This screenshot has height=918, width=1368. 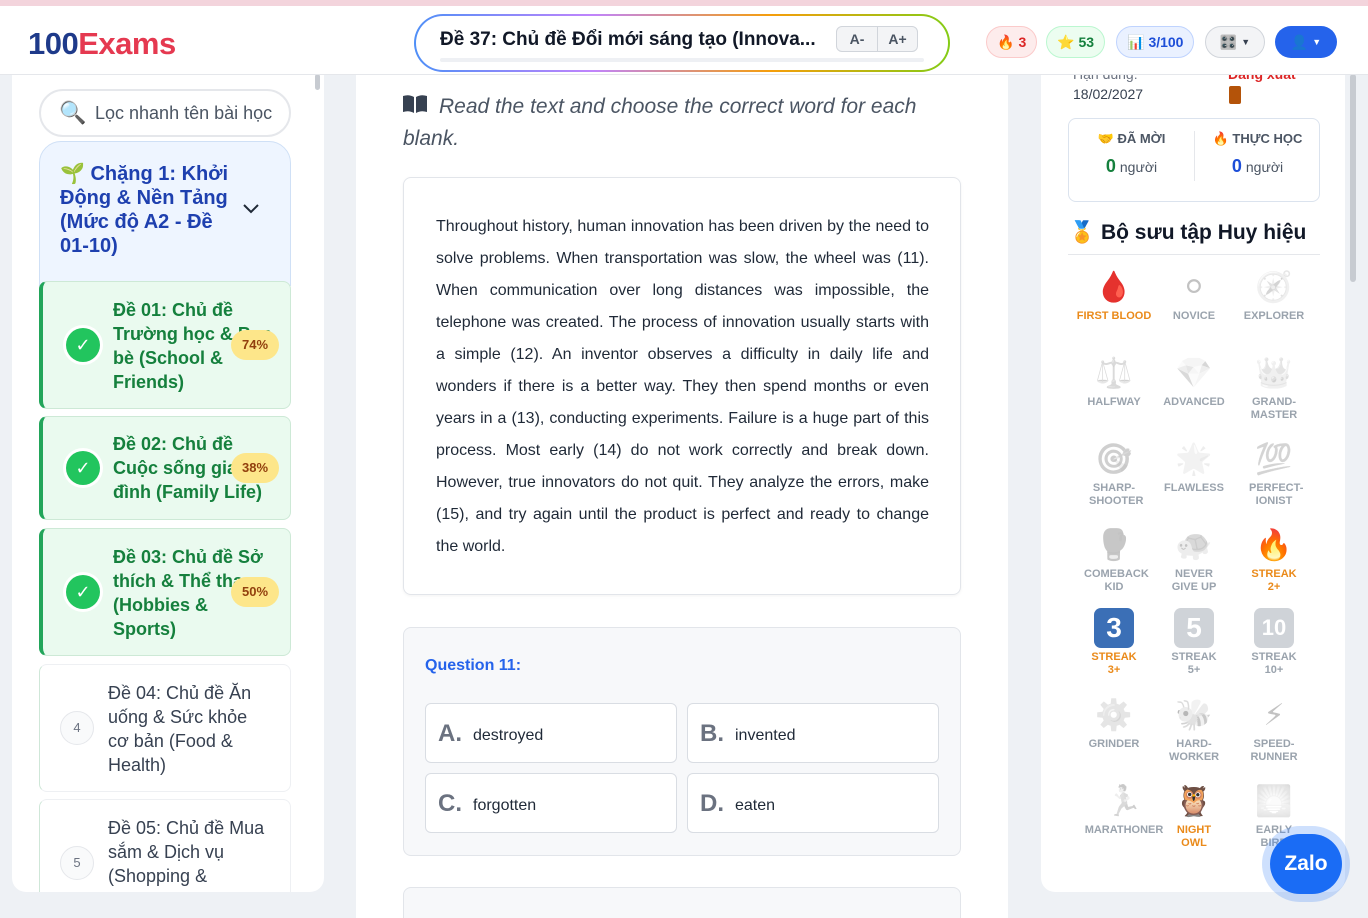 I want to click on fire-icon: 🔥, so click(x=1274, y=545).